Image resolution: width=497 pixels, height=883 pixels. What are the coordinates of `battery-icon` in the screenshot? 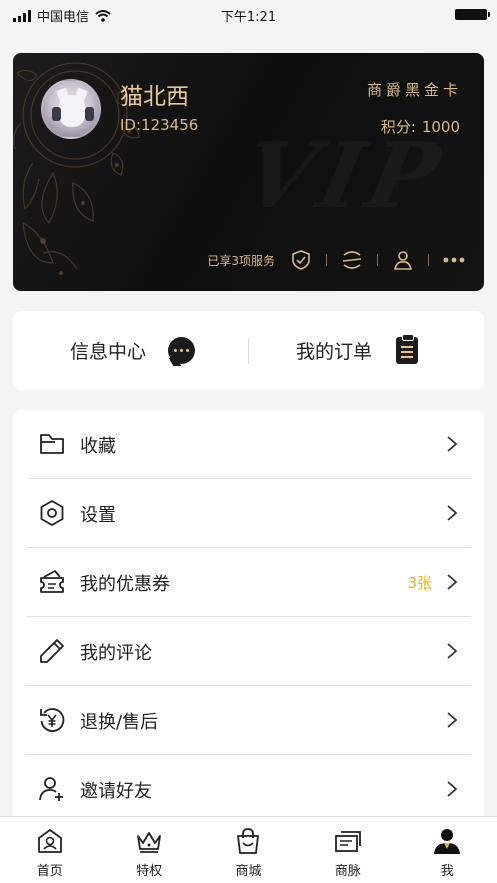 It's located at (472, 14).